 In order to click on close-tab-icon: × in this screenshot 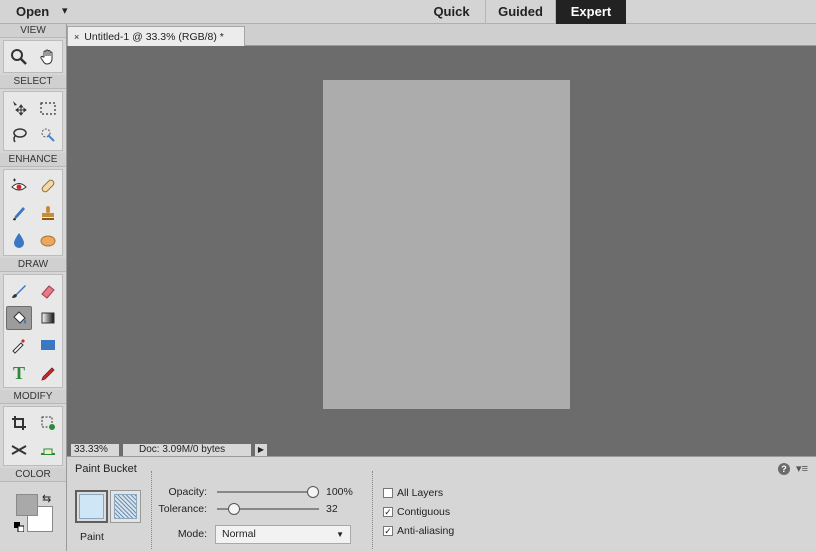, I will do `click(76, 37)`.